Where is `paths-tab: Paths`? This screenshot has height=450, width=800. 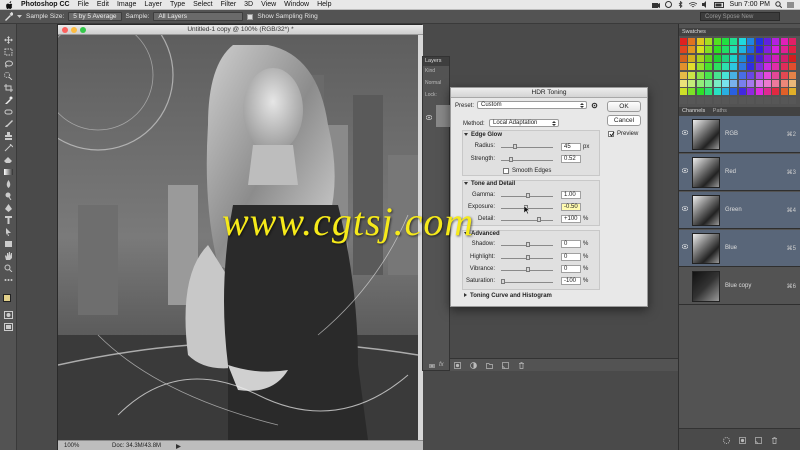 paths-tab: Paths is located at coordinates (720, 111).